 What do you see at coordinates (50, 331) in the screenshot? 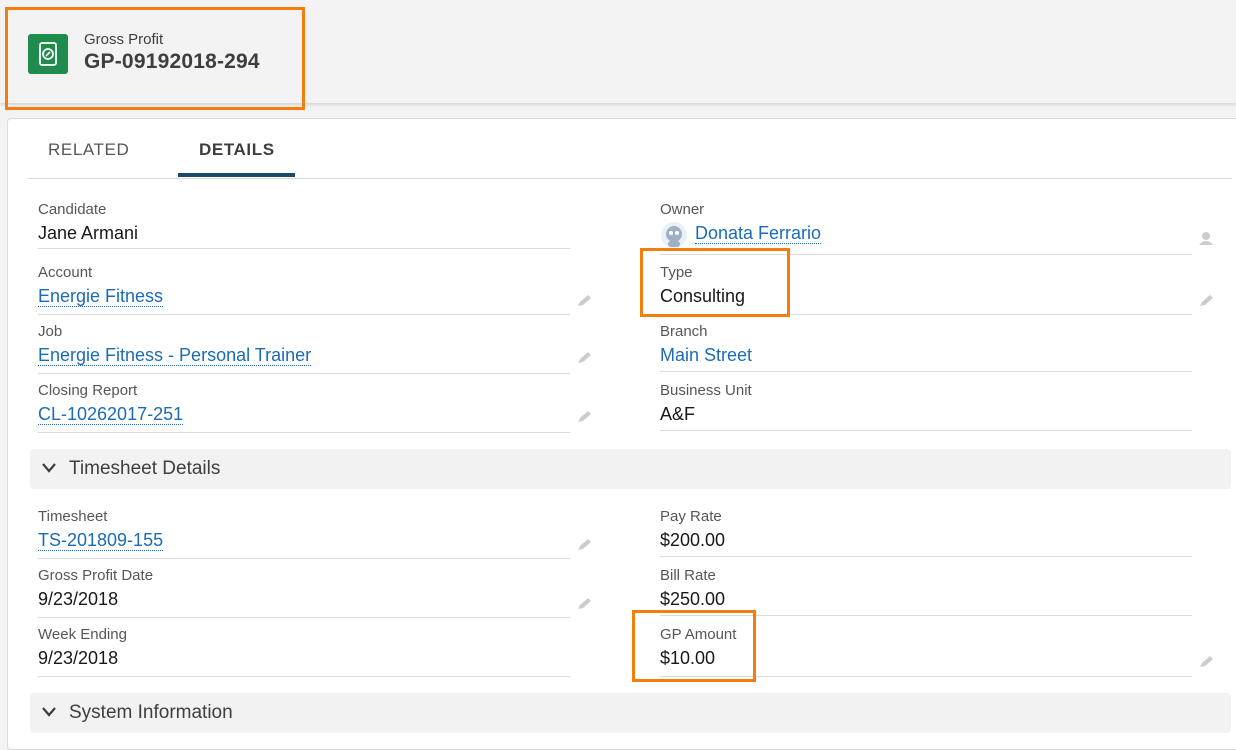
I see `field-label: Job` at bounding box center [50, 331].